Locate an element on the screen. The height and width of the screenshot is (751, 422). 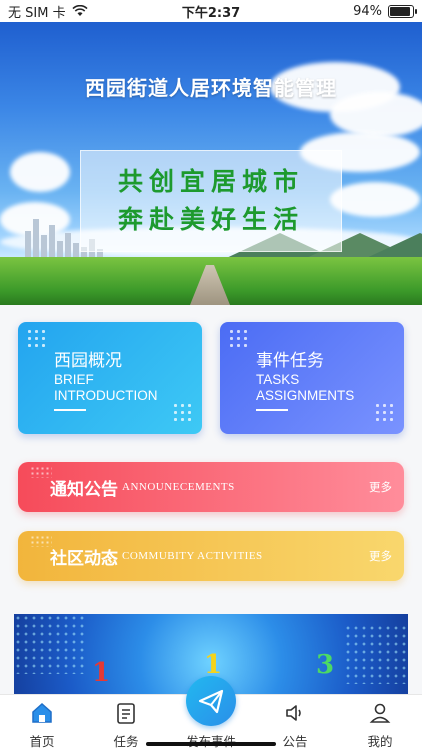
community-more-link: 更多 is located at coordinates (380, 556).